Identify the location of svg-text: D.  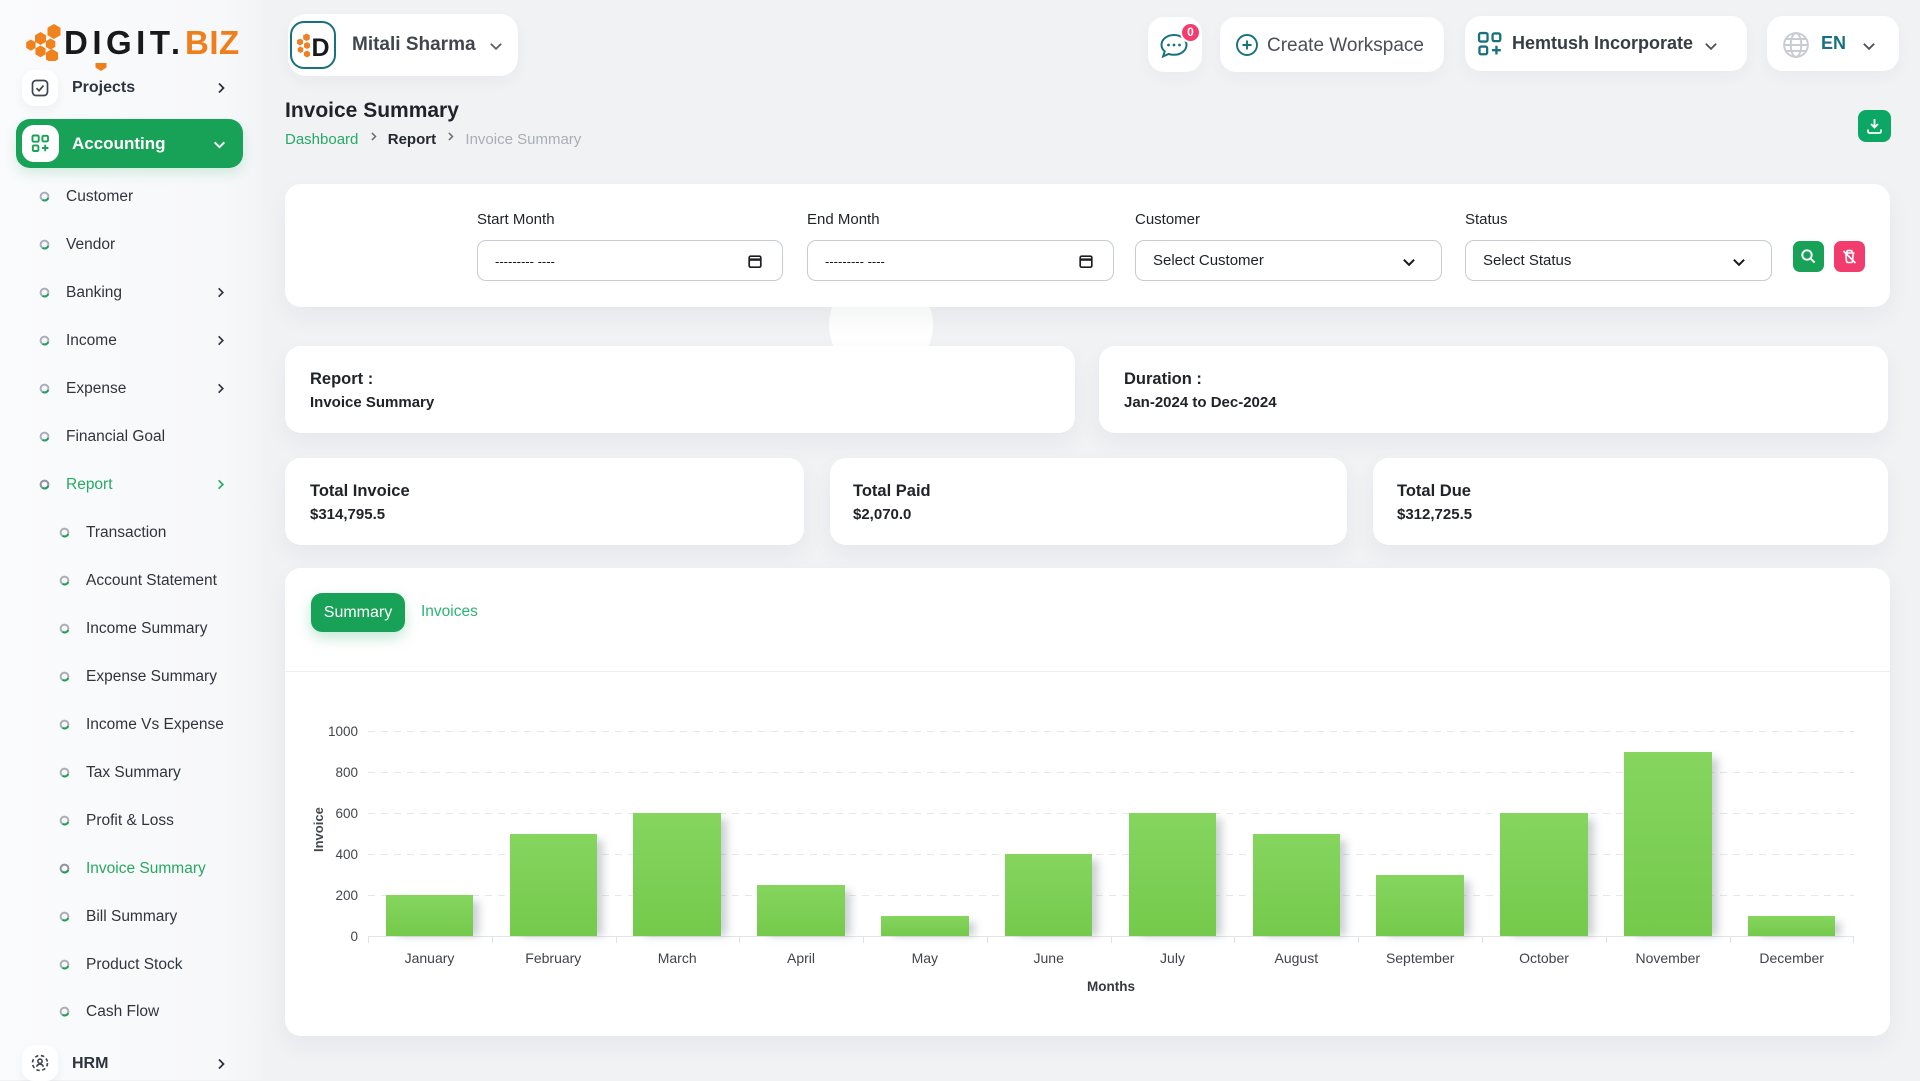
(321, 46).